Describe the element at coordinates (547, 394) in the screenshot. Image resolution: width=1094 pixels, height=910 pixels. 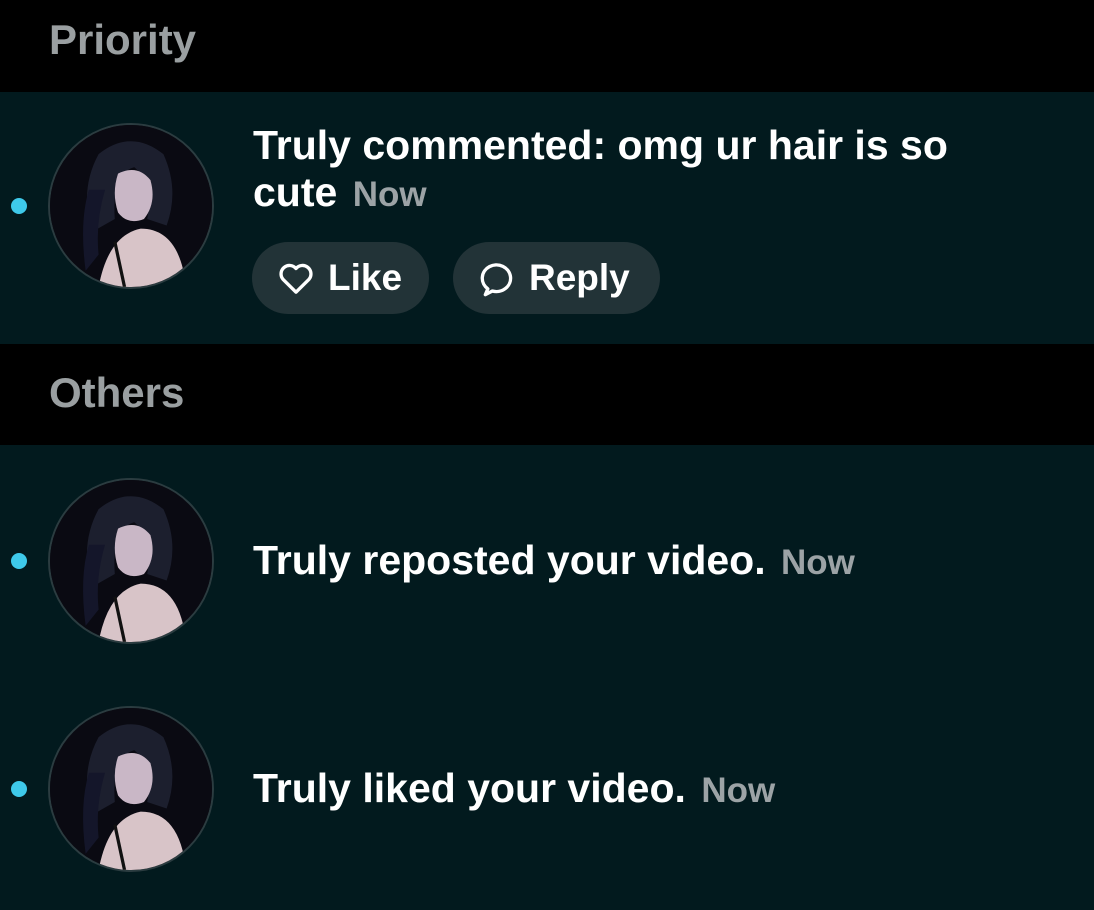
I see `section-header-others: Others` at that location.